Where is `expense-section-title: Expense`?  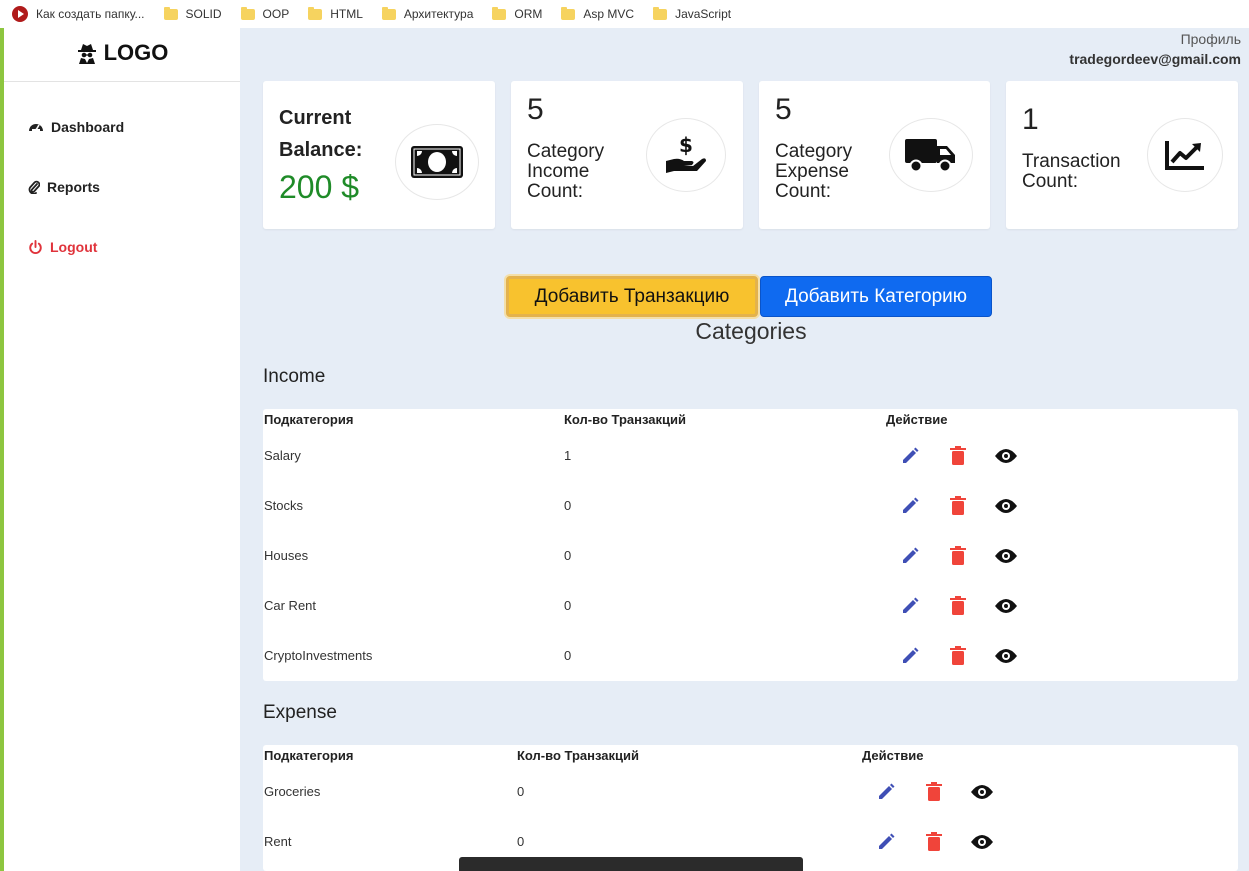
expense-section-title: Expense is located at coordinates (300, 712).